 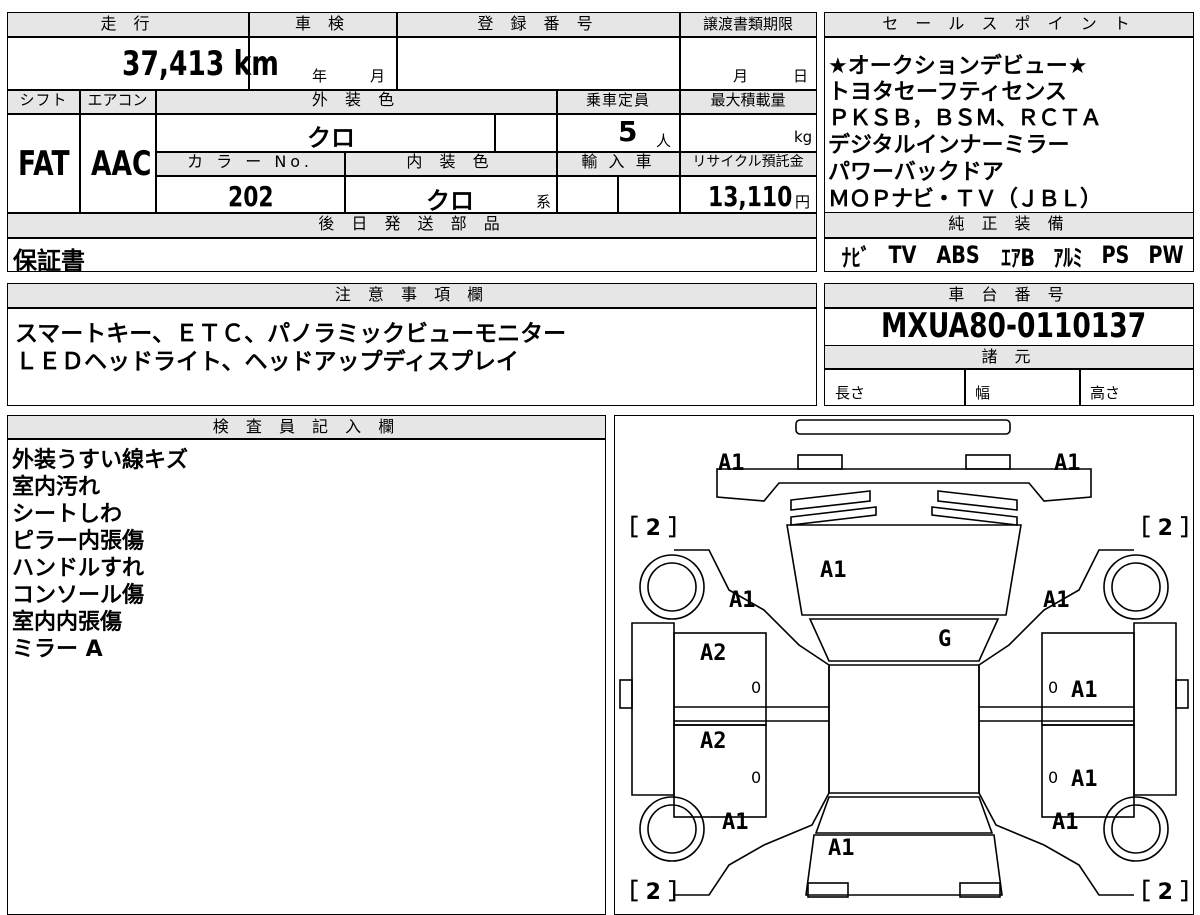 What do you see at coordinates (713, 741) in the screenshot?
I see `damage-rear-door-left: A2` at bounding box center [713, 741].